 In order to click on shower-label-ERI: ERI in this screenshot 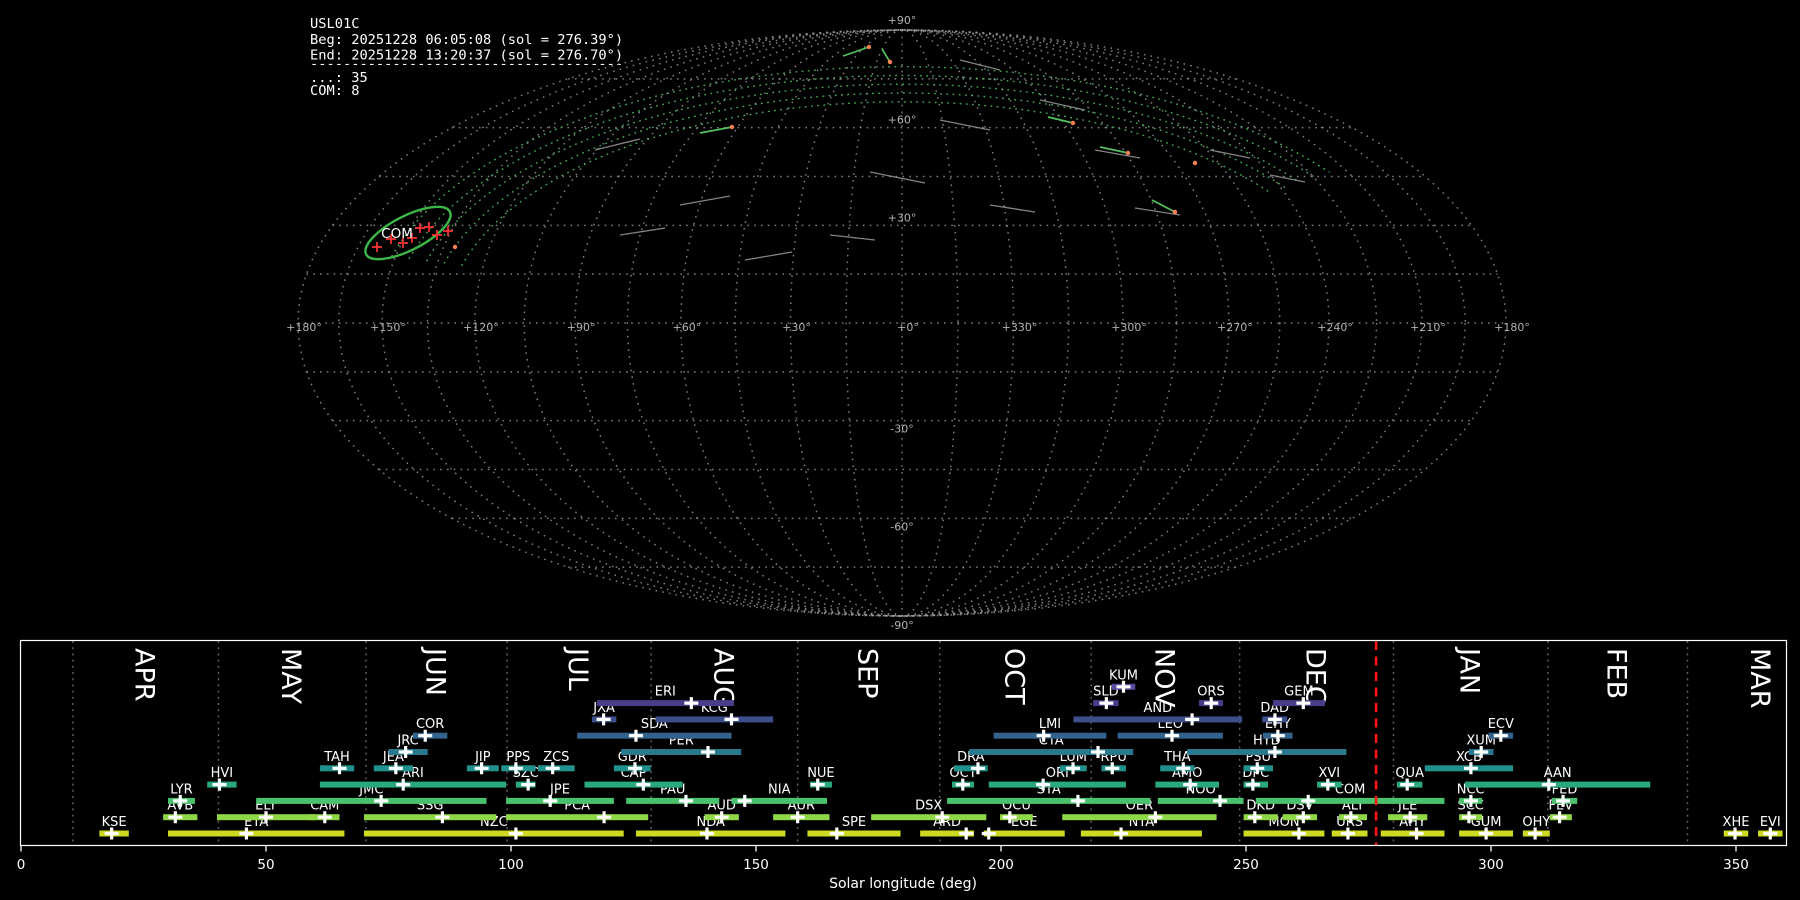, I will do `click(665, 692)`.